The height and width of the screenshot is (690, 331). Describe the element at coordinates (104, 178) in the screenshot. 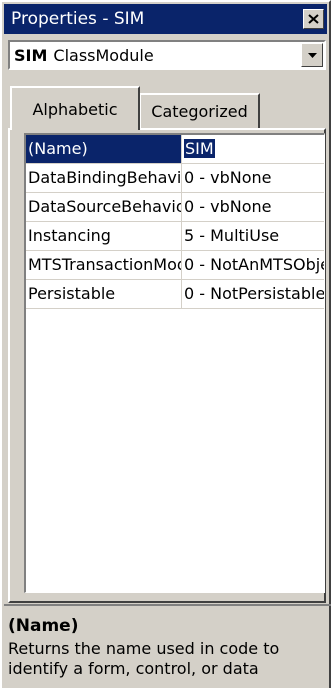

I see `property-name: DataBindingBehavior` at that location.